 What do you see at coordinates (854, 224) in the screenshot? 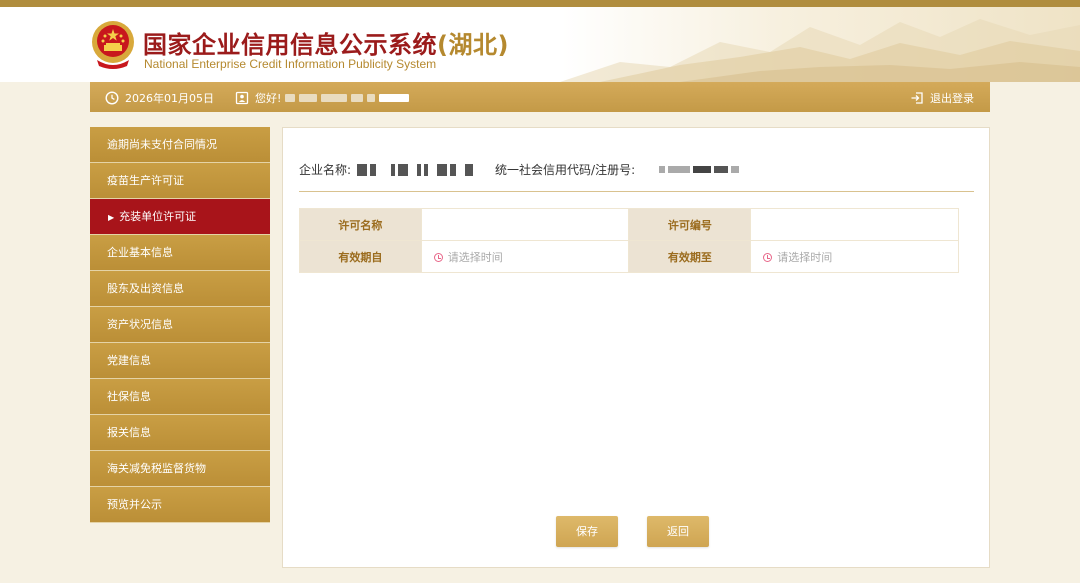
I see `license-no-input` at bounding box center [854, 224].